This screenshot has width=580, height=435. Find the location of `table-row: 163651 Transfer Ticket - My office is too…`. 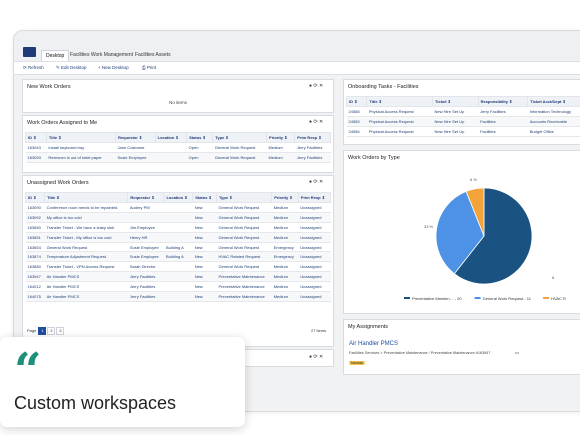

table-row: 163651 Transfer Ticket - My office is too… is located at coordinates (178, 237).